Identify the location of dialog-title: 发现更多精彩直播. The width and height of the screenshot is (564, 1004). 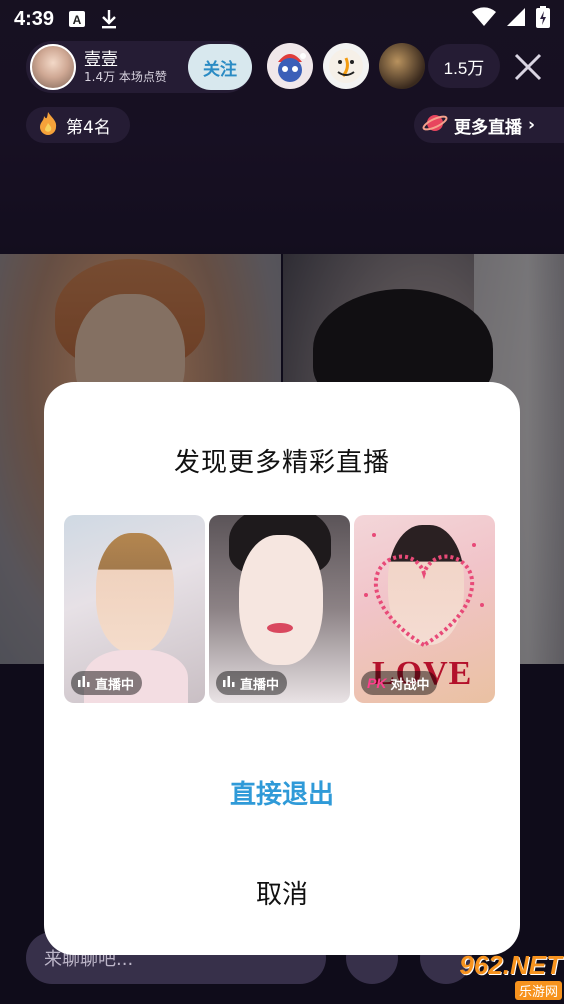
(281, 463).